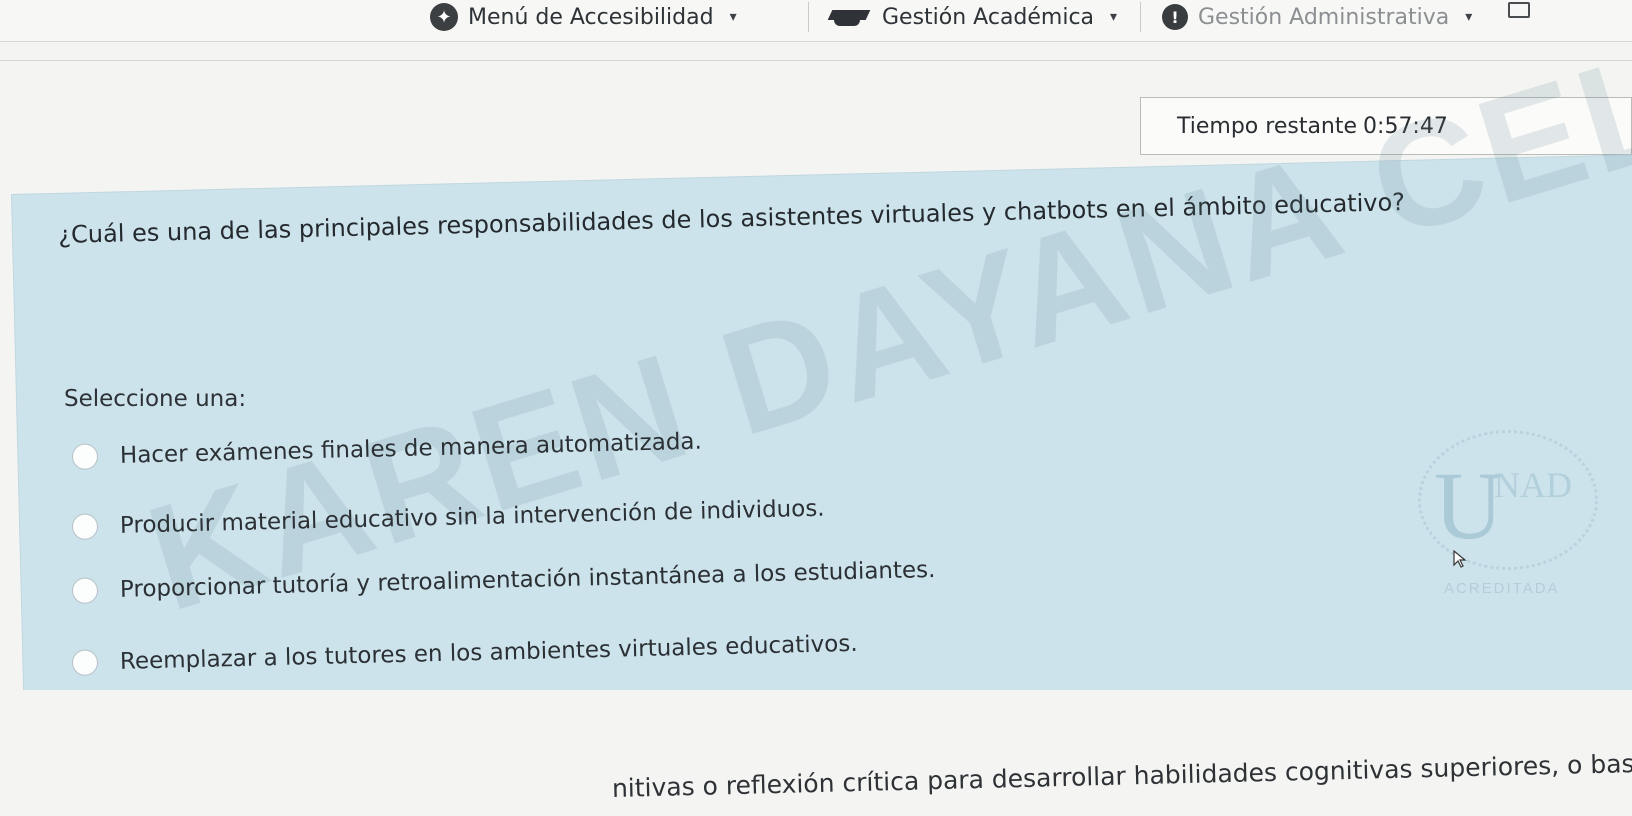 This screenshot has width=1632, height=816. I want to click on info-icon: !, so click(1175, 17).